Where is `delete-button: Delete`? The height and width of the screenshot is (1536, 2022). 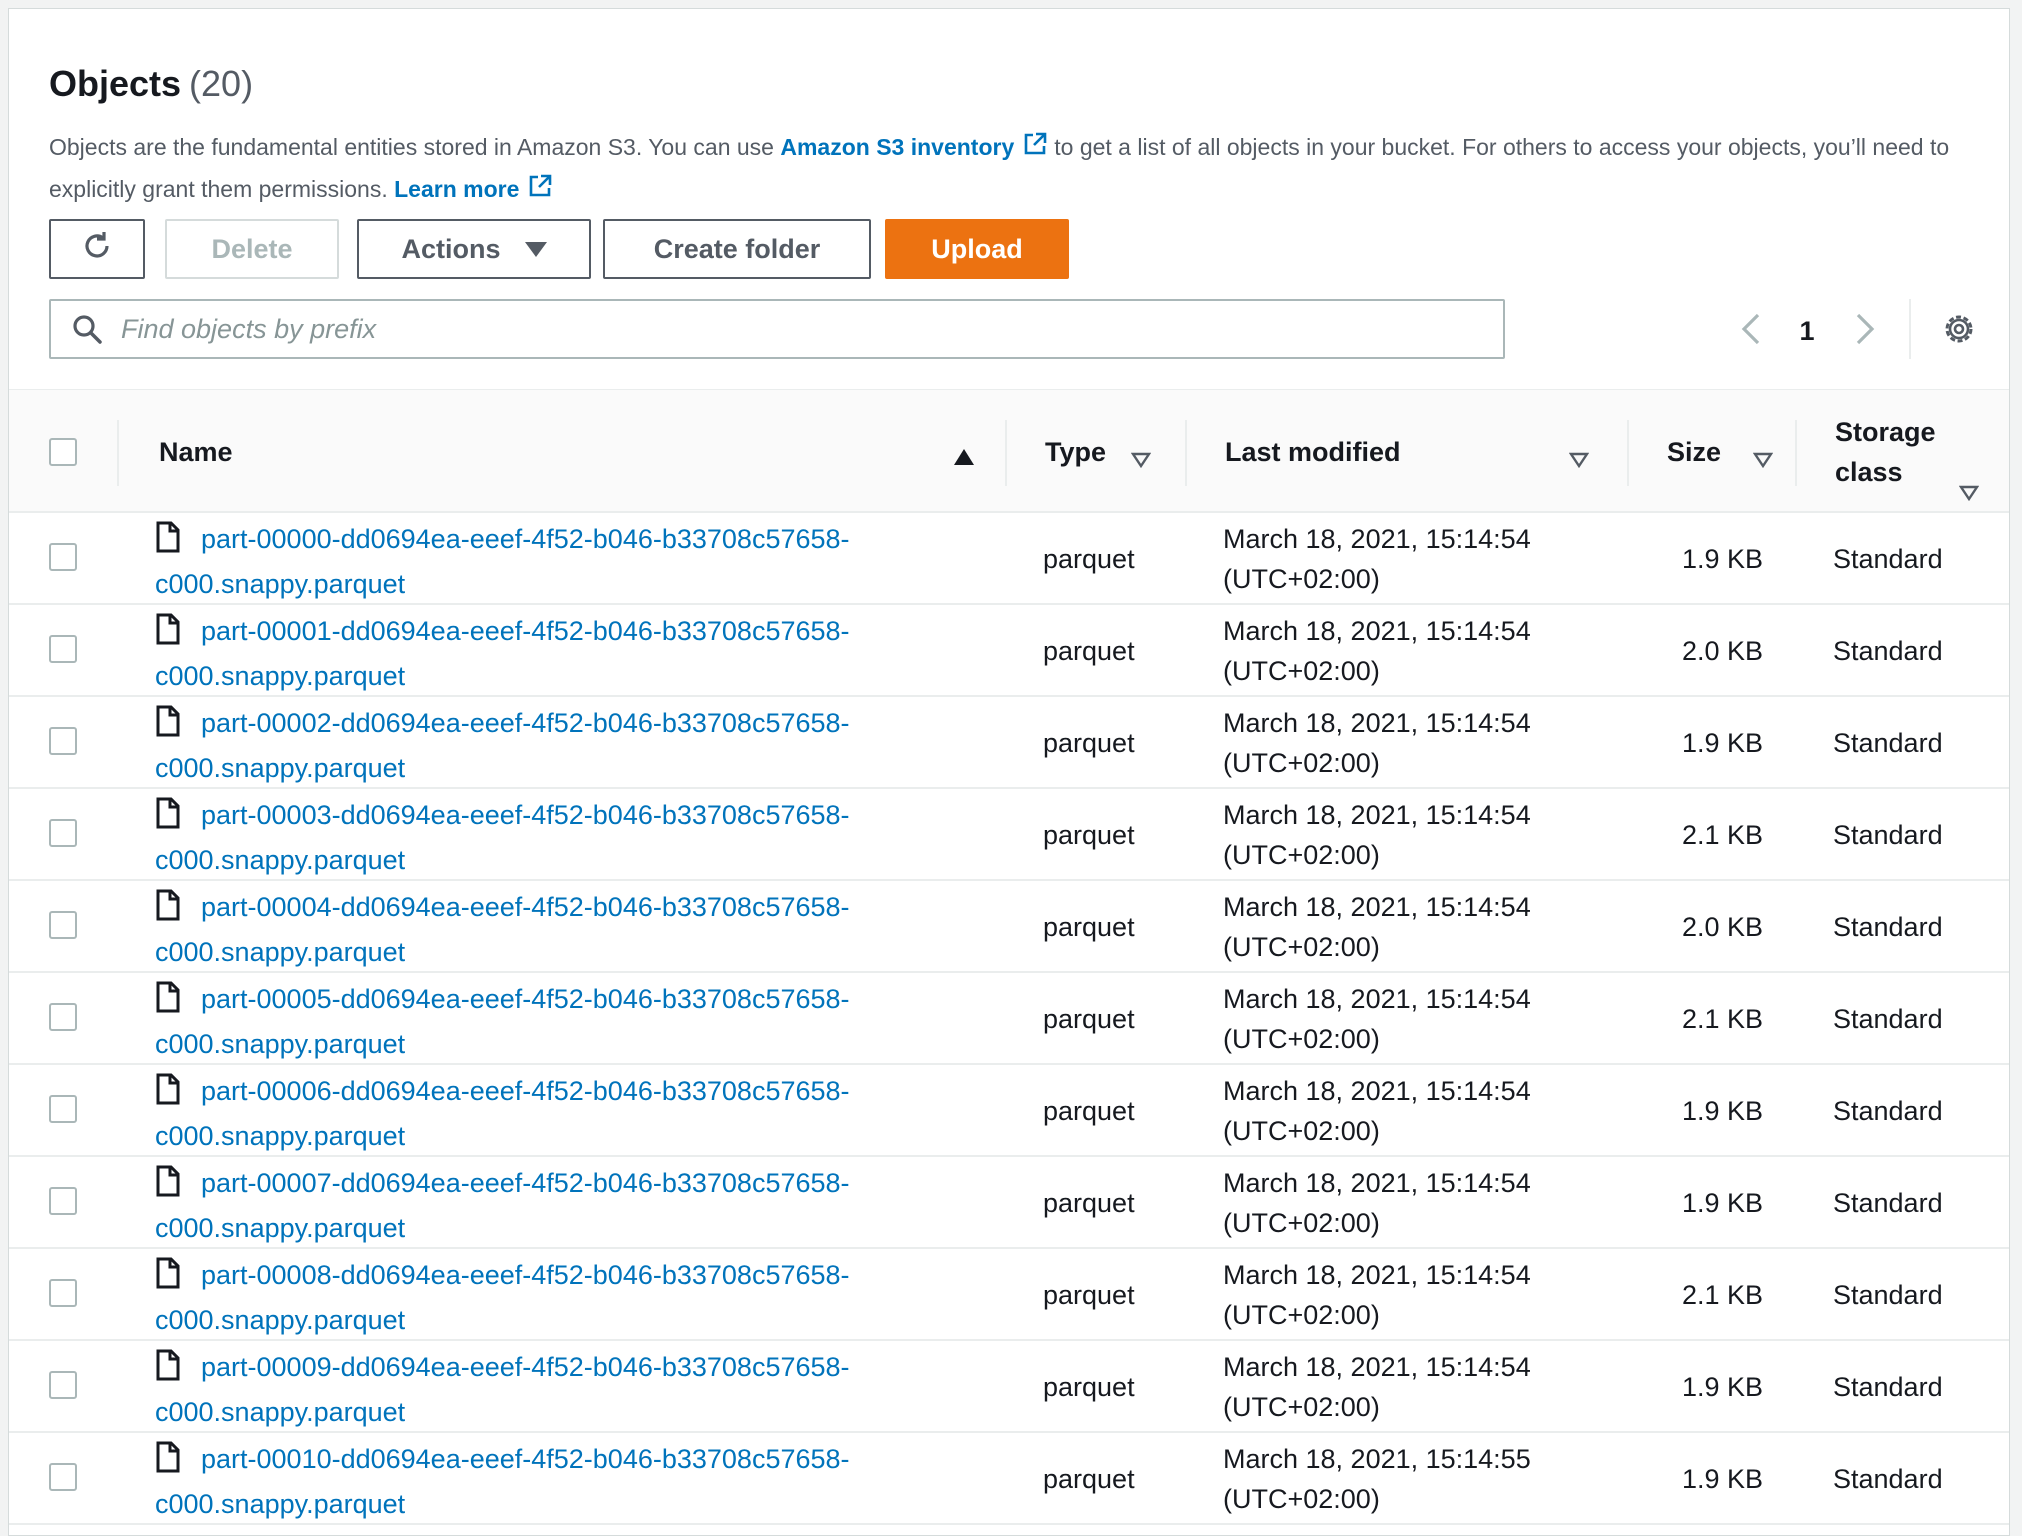 delete-button: Delete is located at coordinates (252, 249).